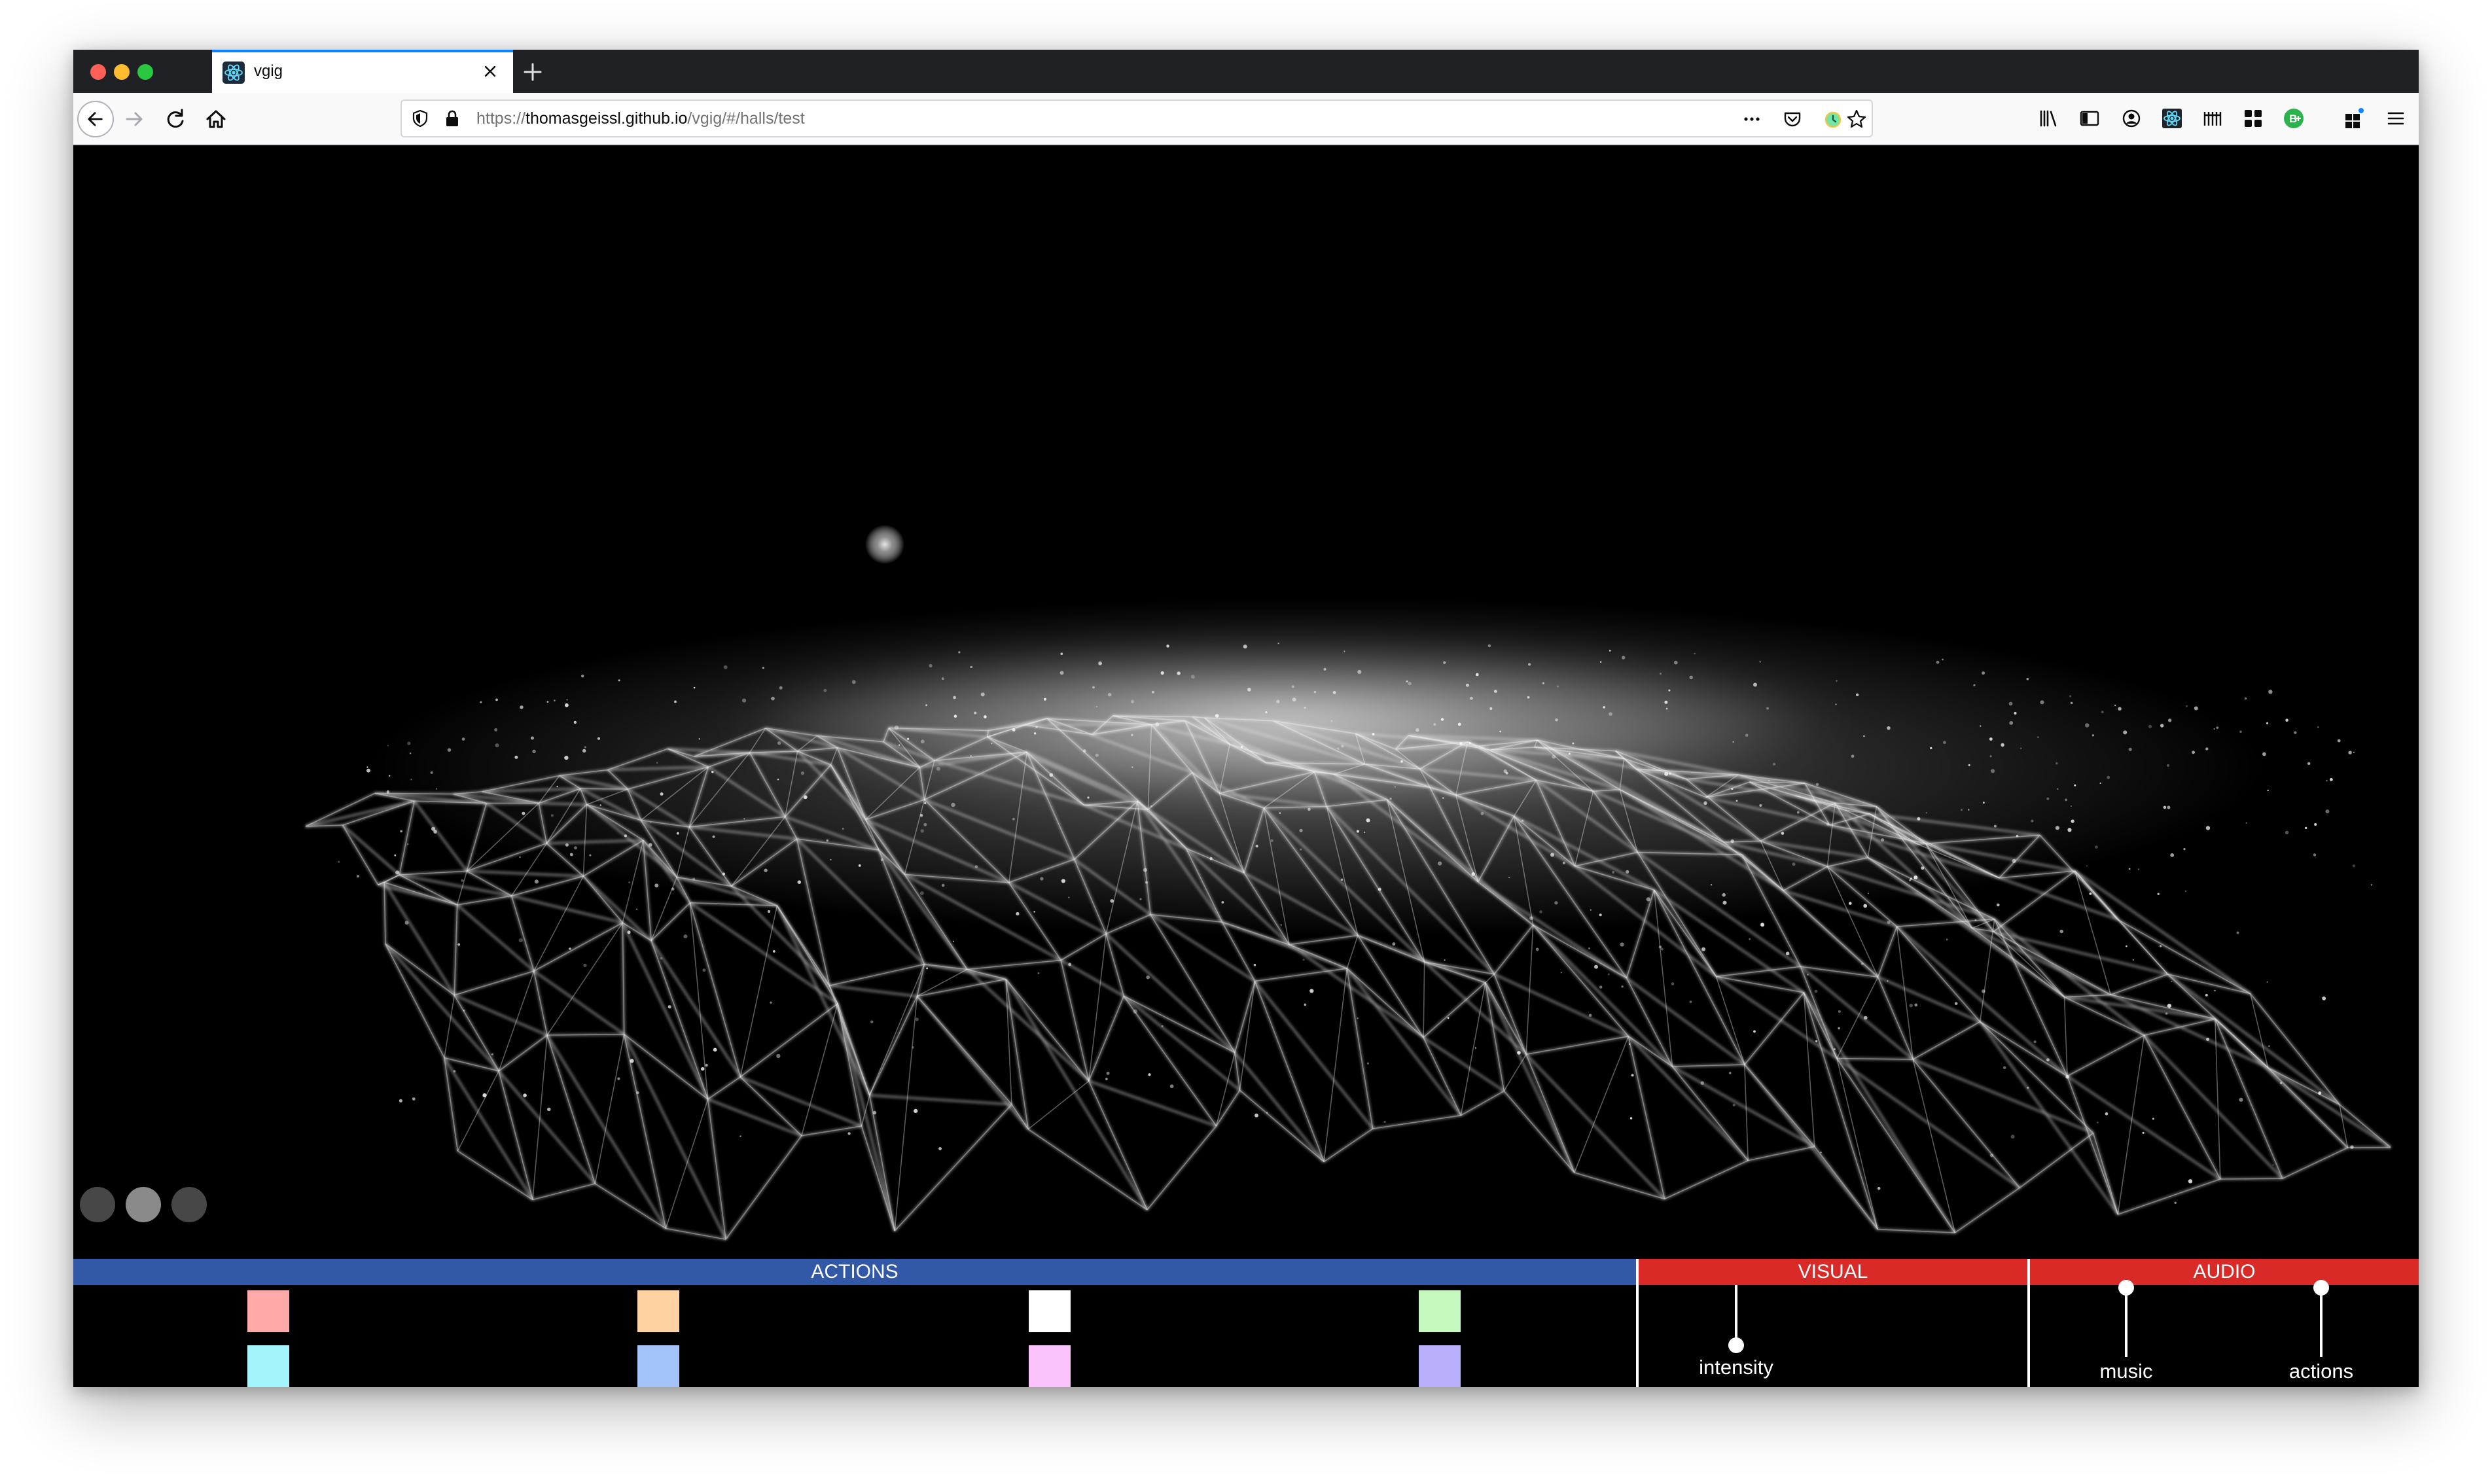  Describe the element at coordinates (2126, 1371) in the screenshot. I see `music-label: music` at that location.